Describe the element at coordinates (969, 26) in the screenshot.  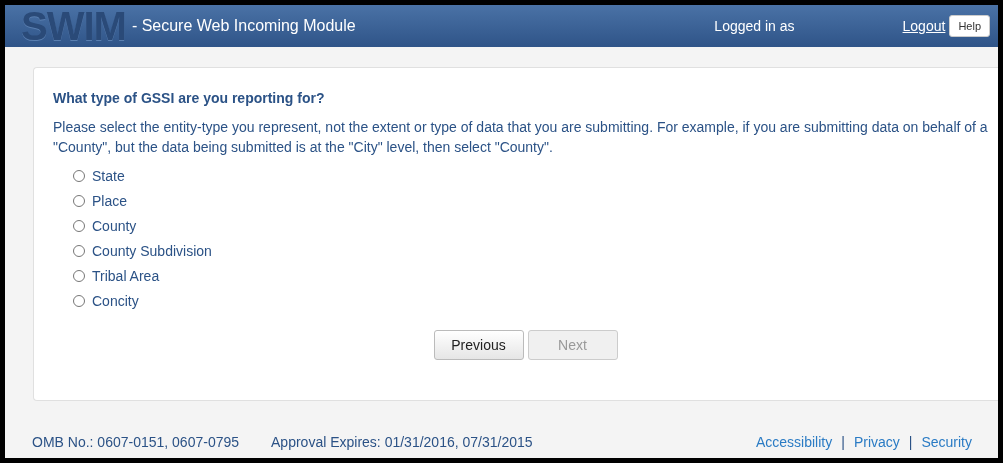
I see `help-button: Help` at that location.